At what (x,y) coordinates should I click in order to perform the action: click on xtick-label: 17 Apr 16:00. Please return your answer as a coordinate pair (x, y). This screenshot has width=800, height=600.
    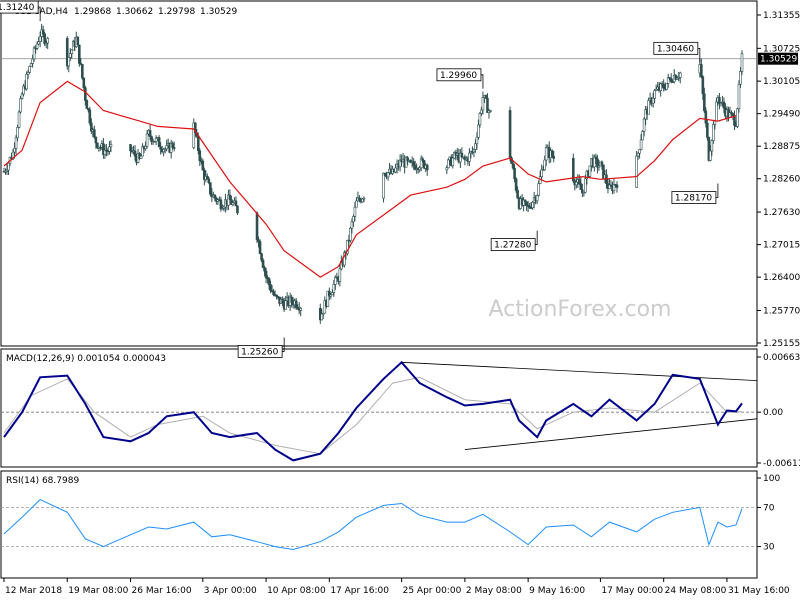
    Looking at the image, I should click on (359, 591).